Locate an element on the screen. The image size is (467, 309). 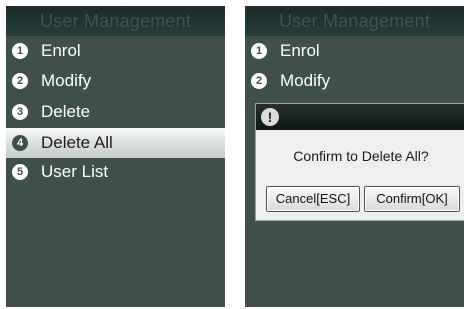
exclamation-icon: ! is located at coordinates (270, 117).